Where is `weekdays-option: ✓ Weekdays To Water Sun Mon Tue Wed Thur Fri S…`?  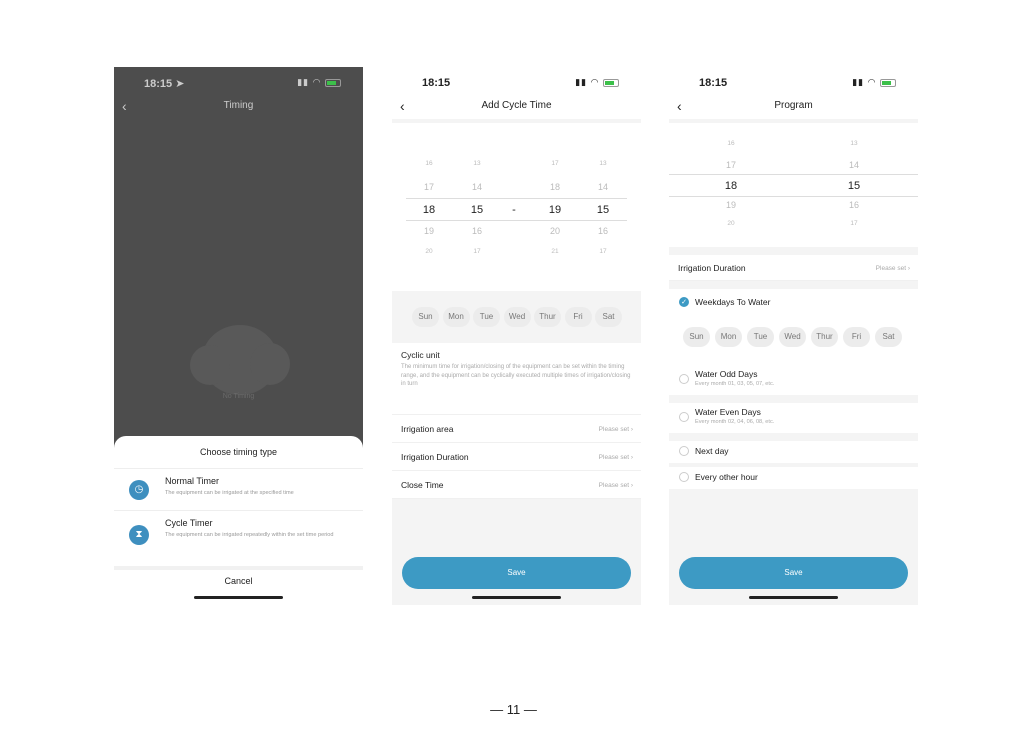 weekdays-option: ✓ Weekdays To Water Sun Mon Tue Wed Thur Fri S… is located at coordinates (793, 330).